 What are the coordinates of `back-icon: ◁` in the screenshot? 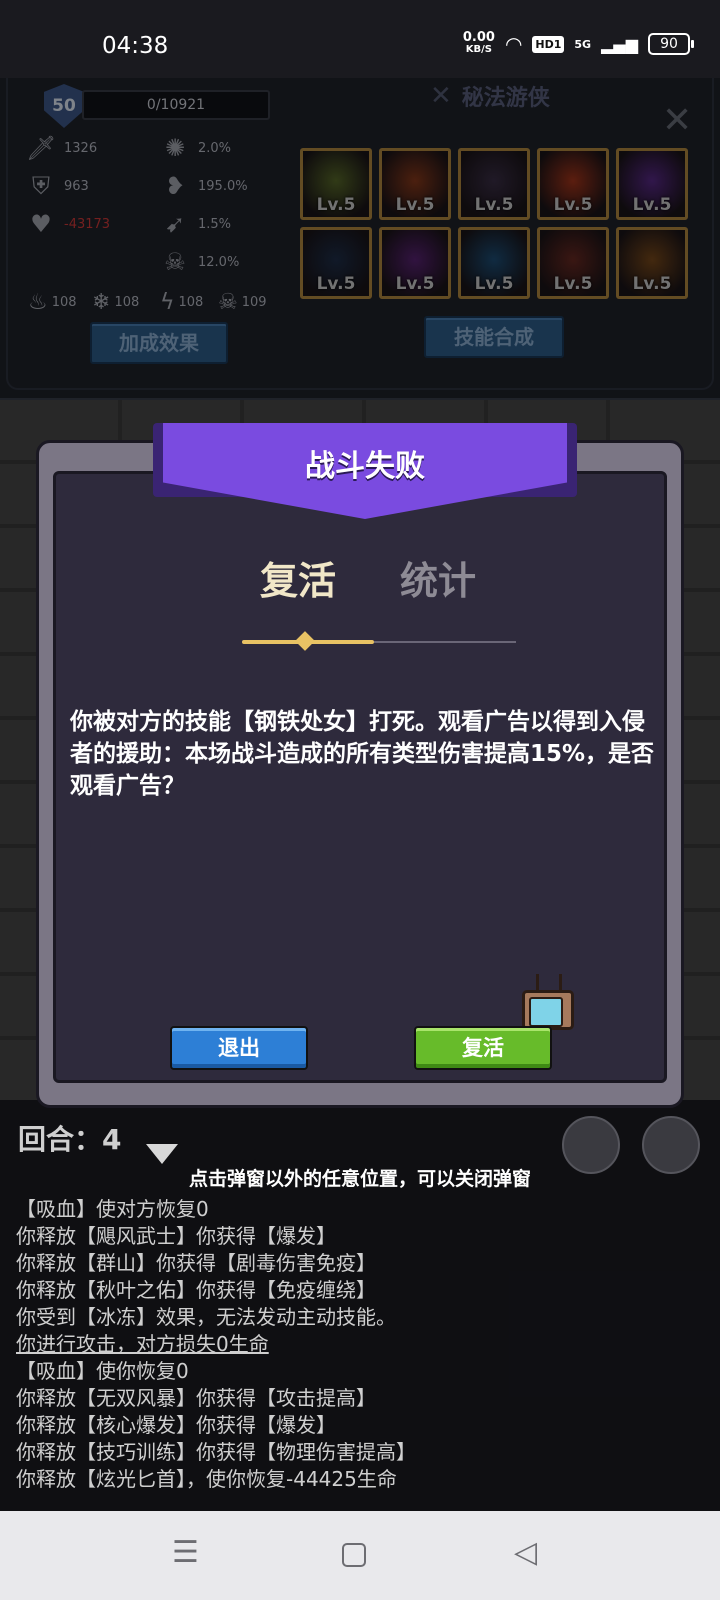 It's located at (525, 1552).